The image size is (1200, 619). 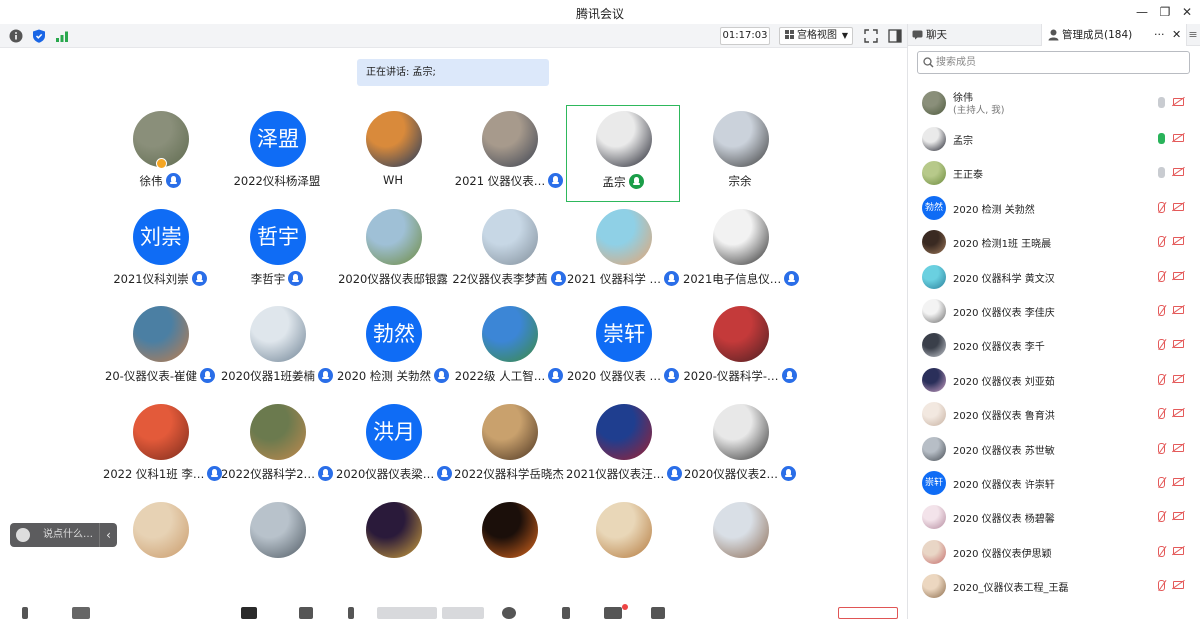 What do you see at coordinates (1114, 35) in the screenshot?
I see `tab-members: 管理成员(184) ··· ✕` at bounding box center [1114, 35].